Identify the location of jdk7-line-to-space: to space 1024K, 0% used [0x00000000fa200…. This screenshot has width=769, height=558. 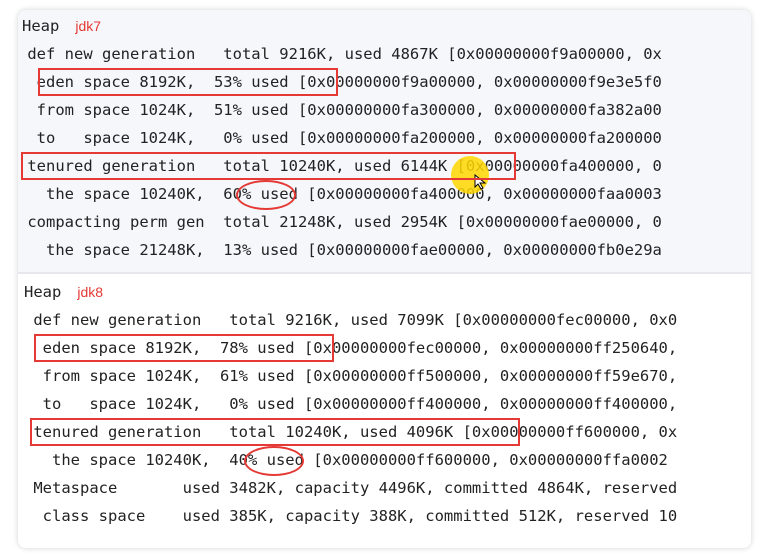
(340, 138).